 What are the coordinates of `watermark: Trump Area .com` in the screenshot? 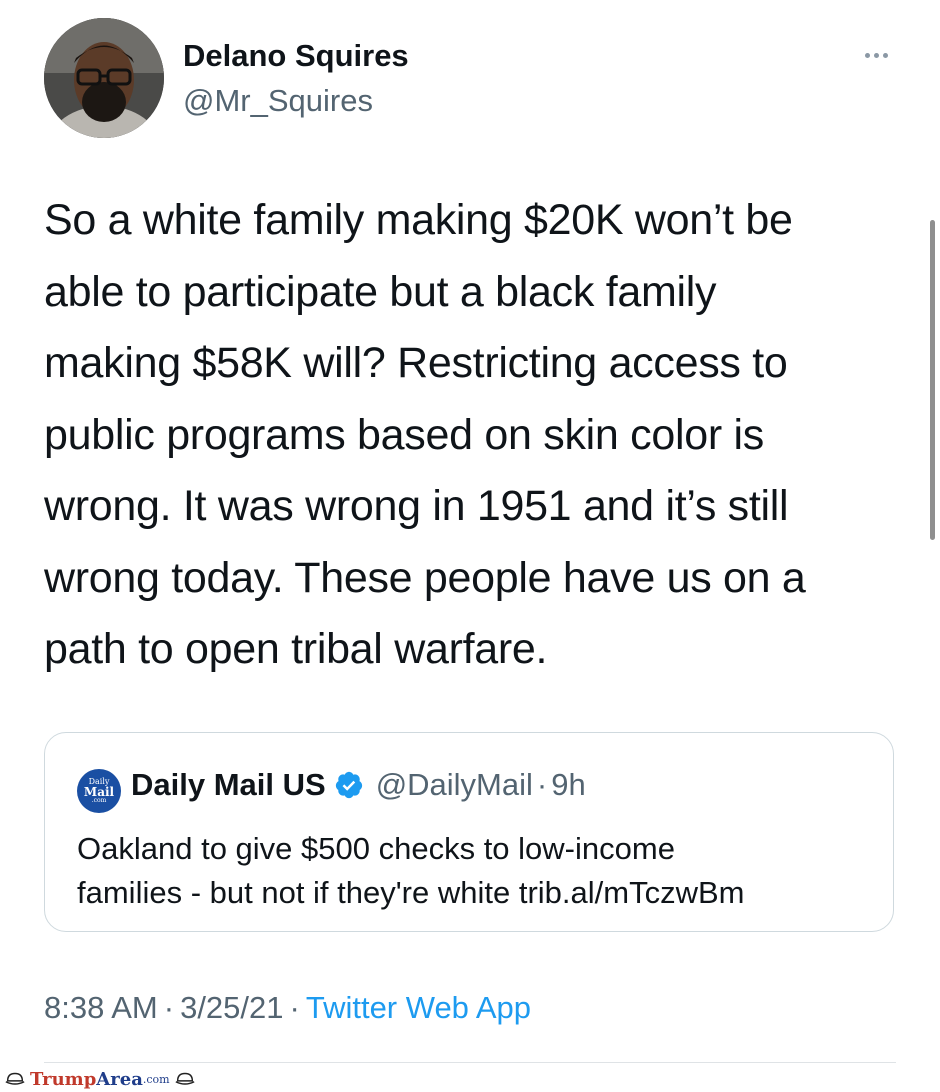 It's located at (100, 1079).